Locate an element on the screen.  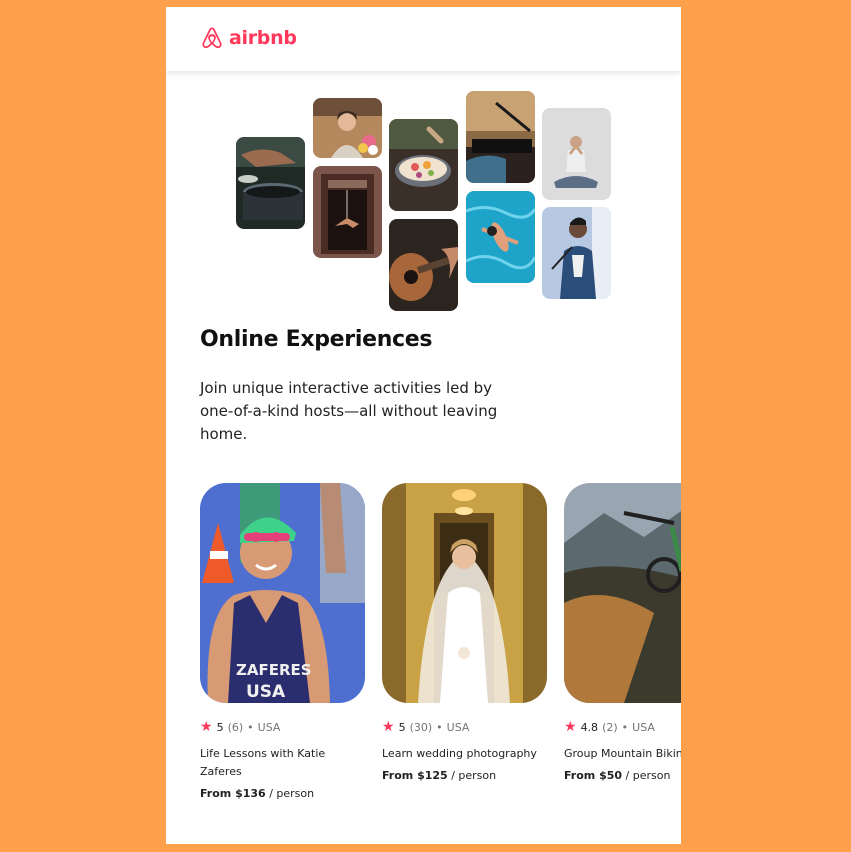
experience-photo-swimmer: ZAFERES USA is located at coordinates (282, 593).